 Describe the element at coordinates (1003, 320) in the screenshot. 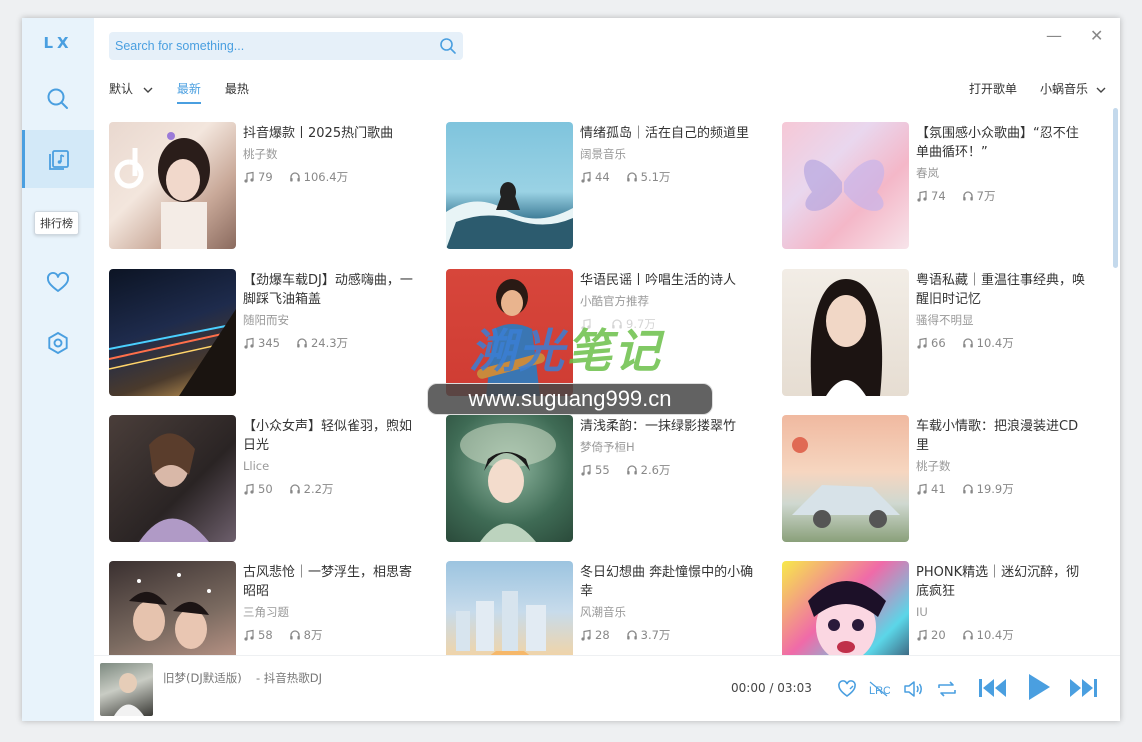

I see `playlist-author: 骚得不明显` at that location.